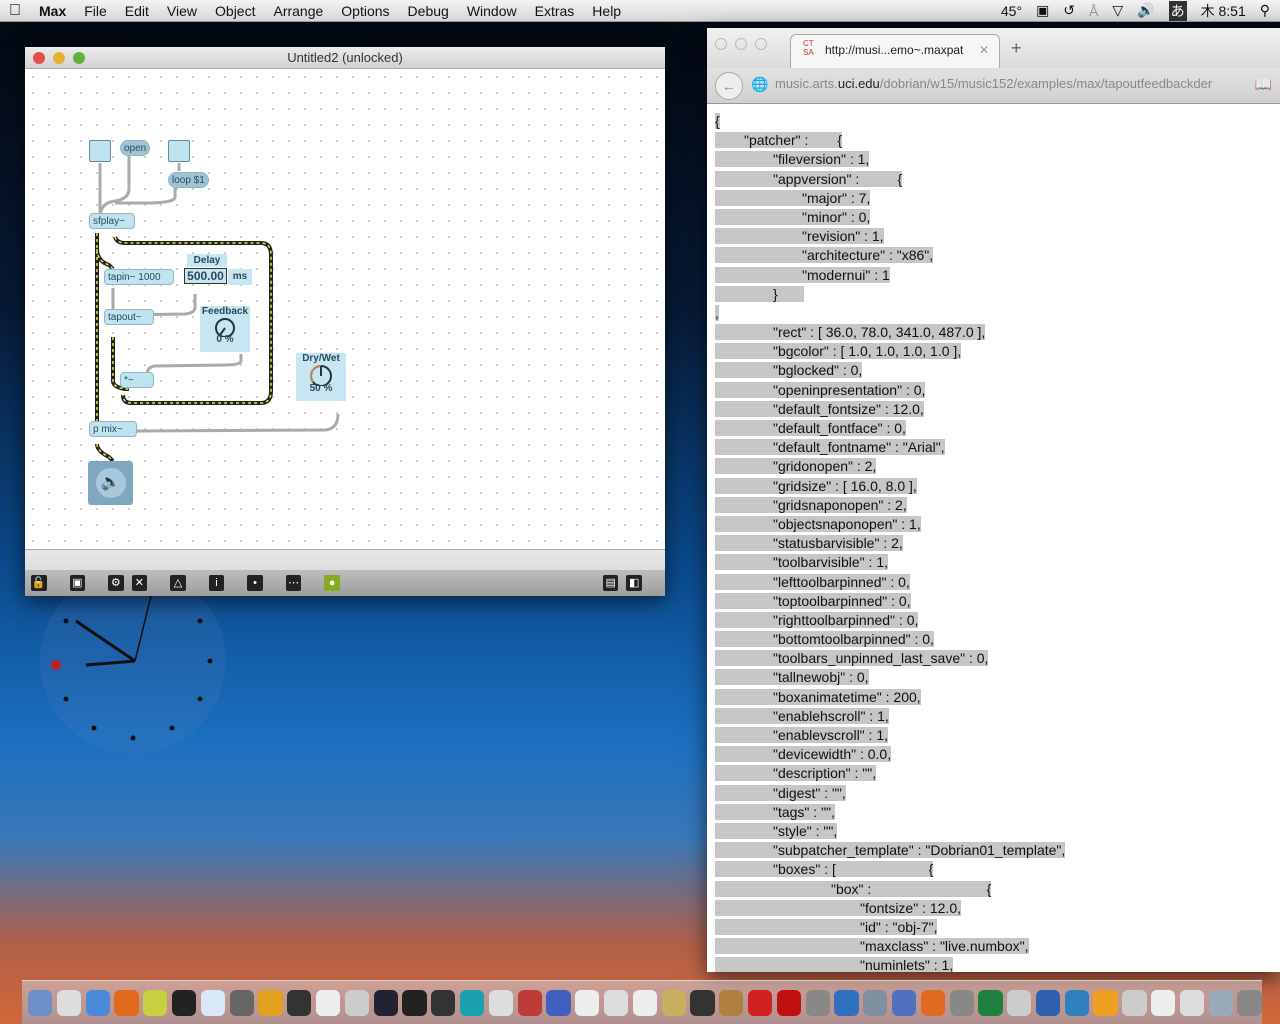 Image resolution: width=1280 pixels, height=1024 pixels. I want to click on clear-icon: ✕, so click(139, 583).